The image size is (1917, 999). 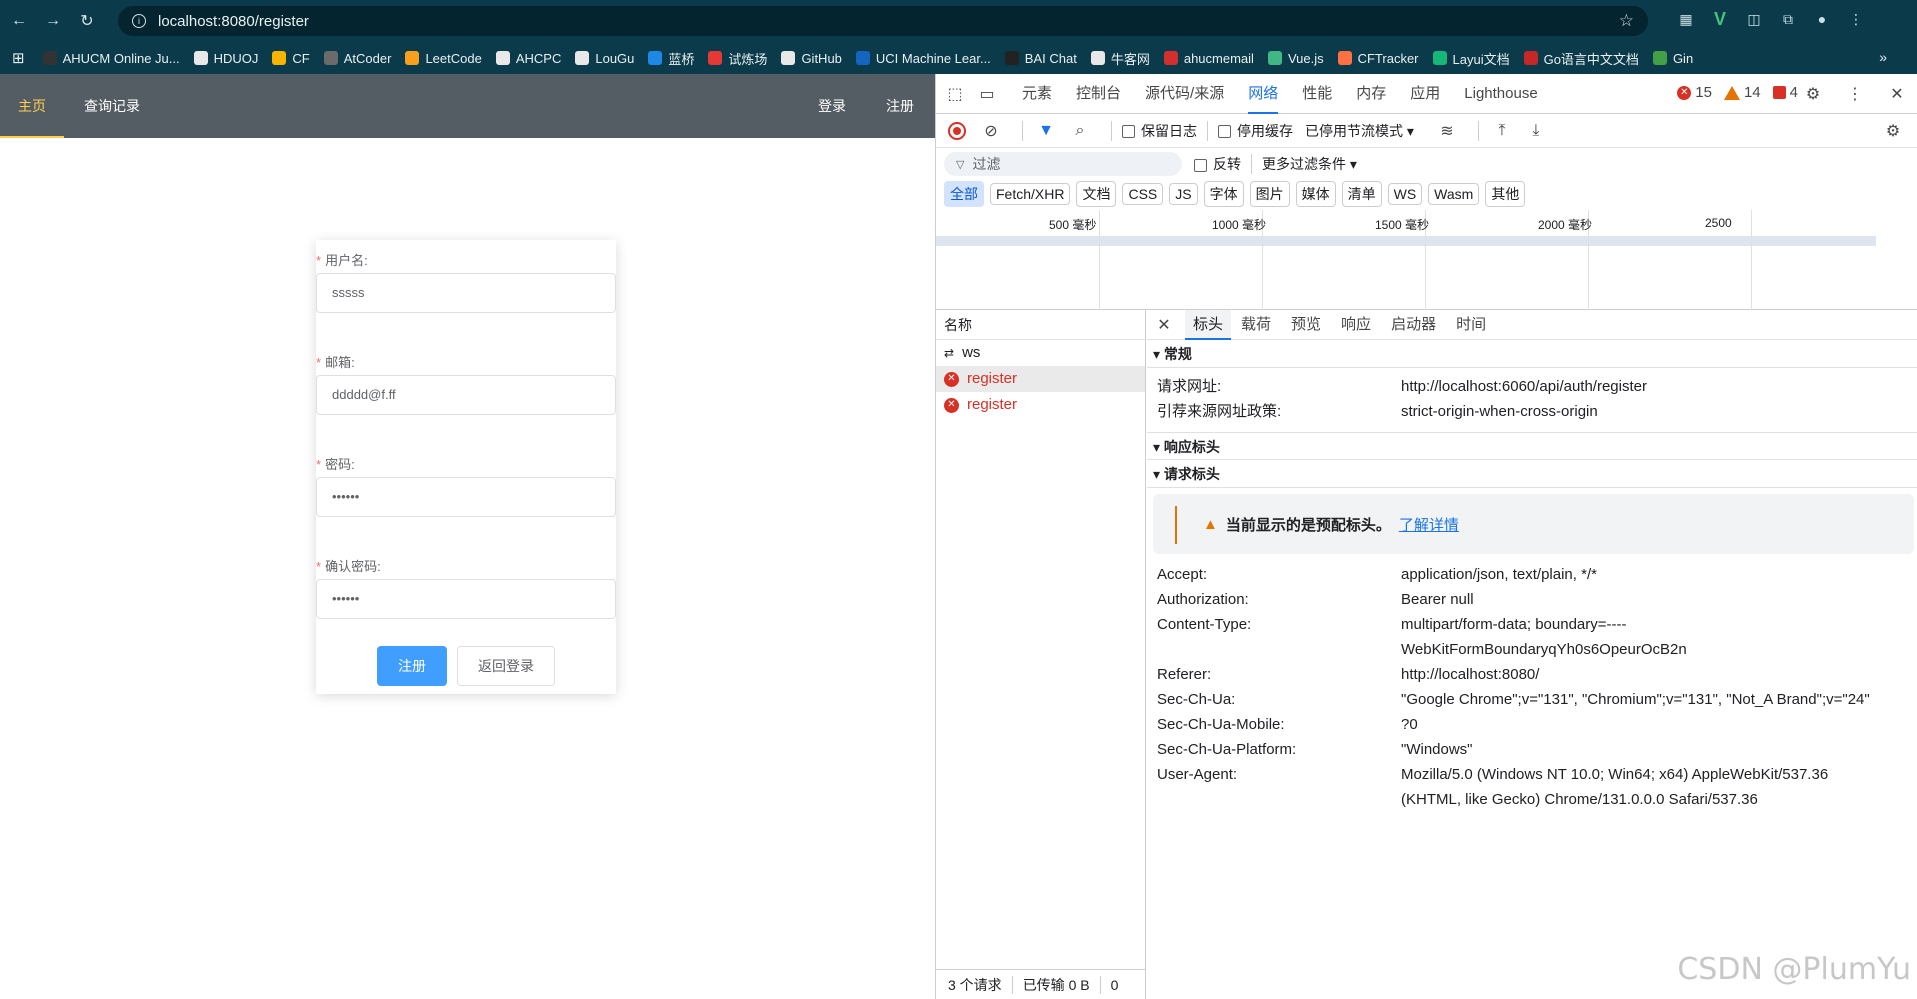 I want to click on type-filter-button: 清单, so click(x=1361, y=194).